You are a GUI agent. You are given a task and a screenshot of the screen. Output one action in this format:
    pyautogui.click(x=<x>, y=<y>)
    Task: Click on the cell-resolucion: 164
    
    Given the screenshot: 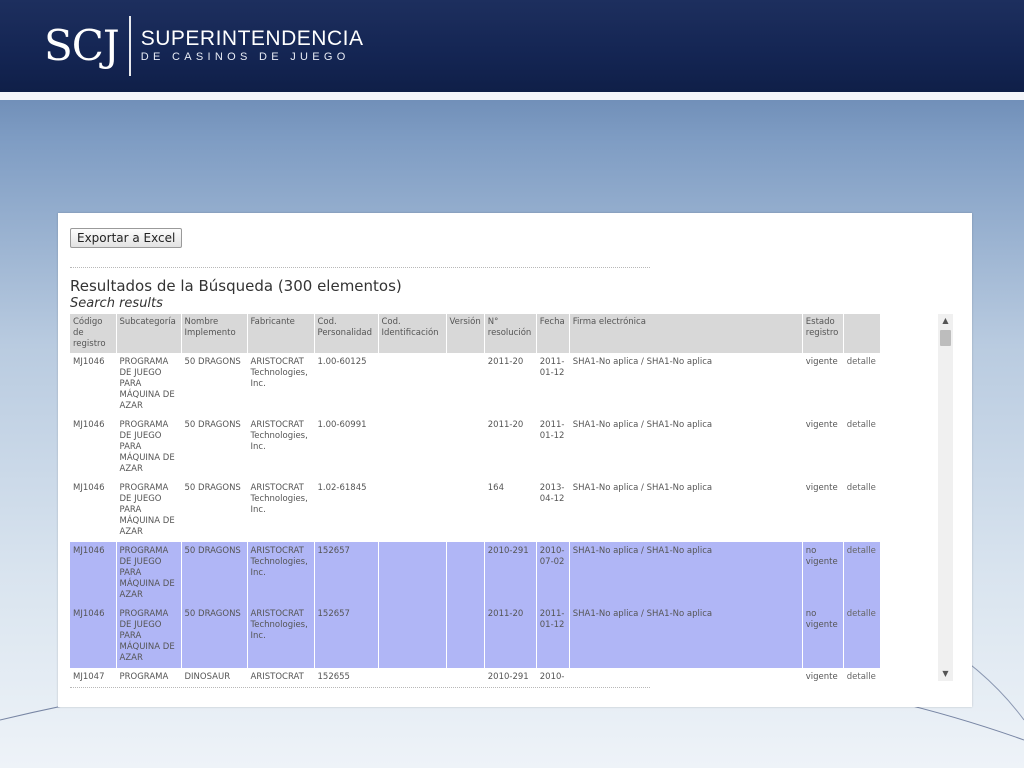 What is the action you would take?
    pyautogui.click(x=510, y=510)
    